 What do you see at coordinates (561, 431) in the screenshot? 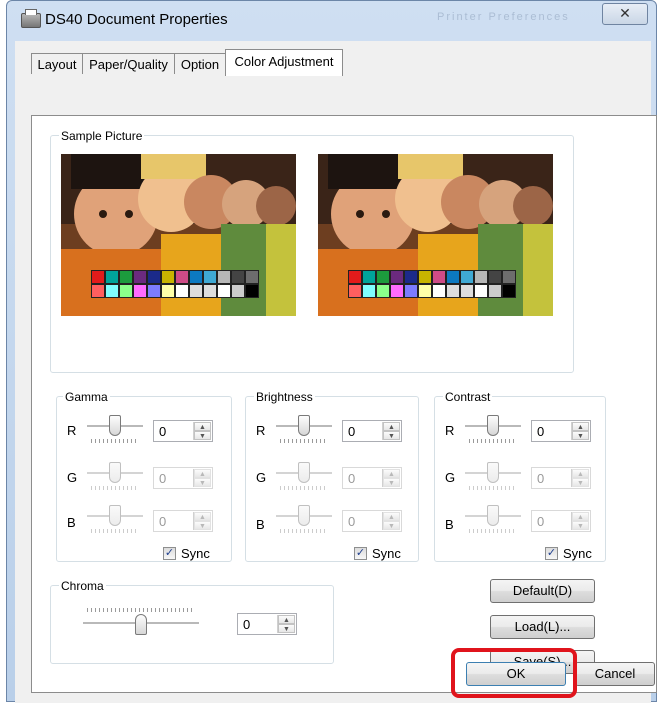
I see `contrast-r-spinbox: 0 ▲ ▼` at bounding box center [561, 431].